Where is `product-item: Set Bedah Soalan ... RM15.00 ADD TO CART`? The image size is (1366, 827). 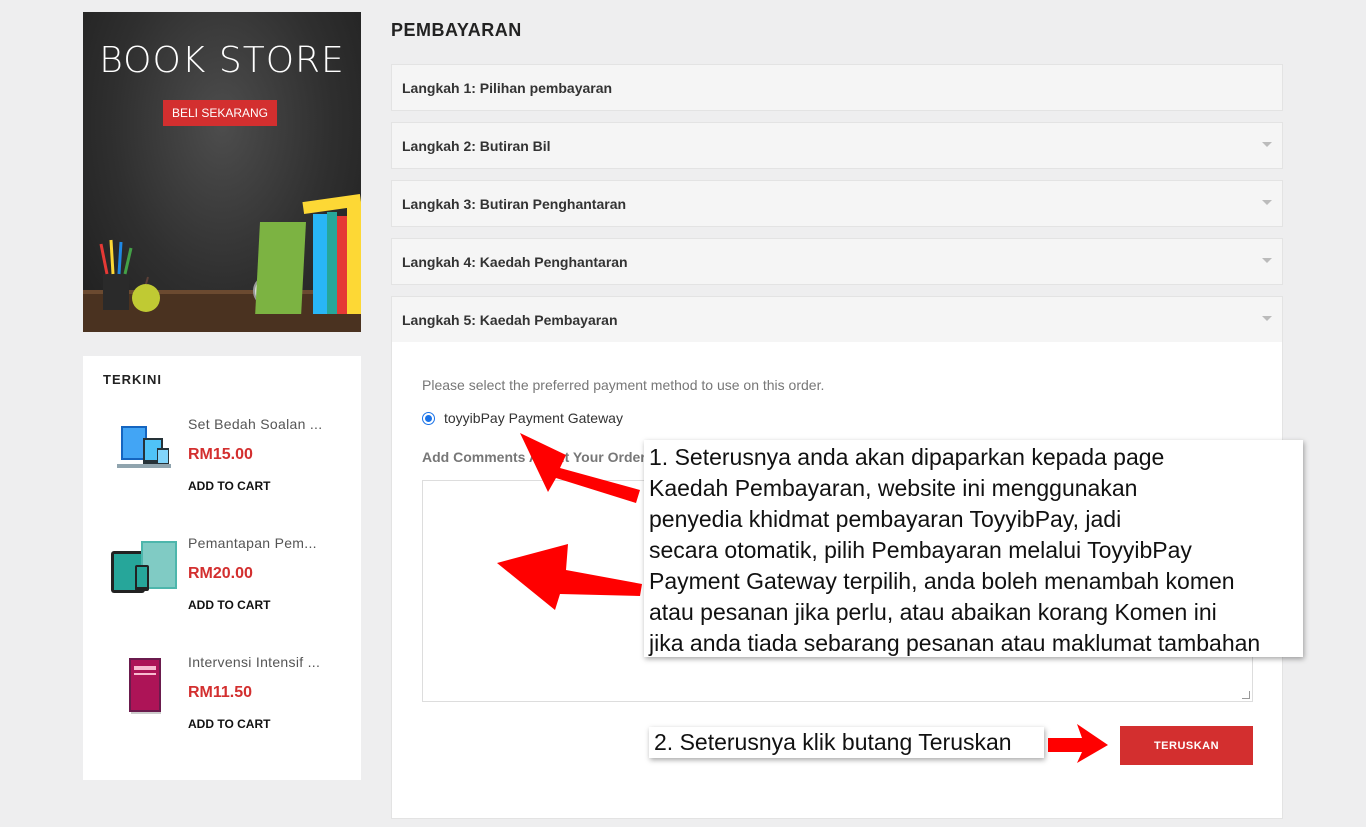 product-item: Set Bedah Soalan ... RM15.00 ADD TO CART is located at coordinates (222, 466).